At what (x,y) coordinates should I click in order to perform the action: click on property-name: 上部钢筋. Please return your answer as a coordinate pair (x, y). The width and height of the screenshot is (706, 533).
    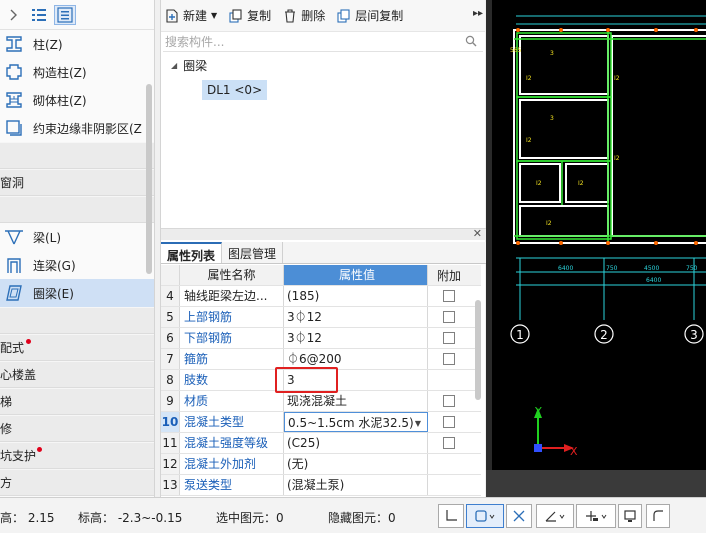
    Looking at the image, I should click on (232, 317).